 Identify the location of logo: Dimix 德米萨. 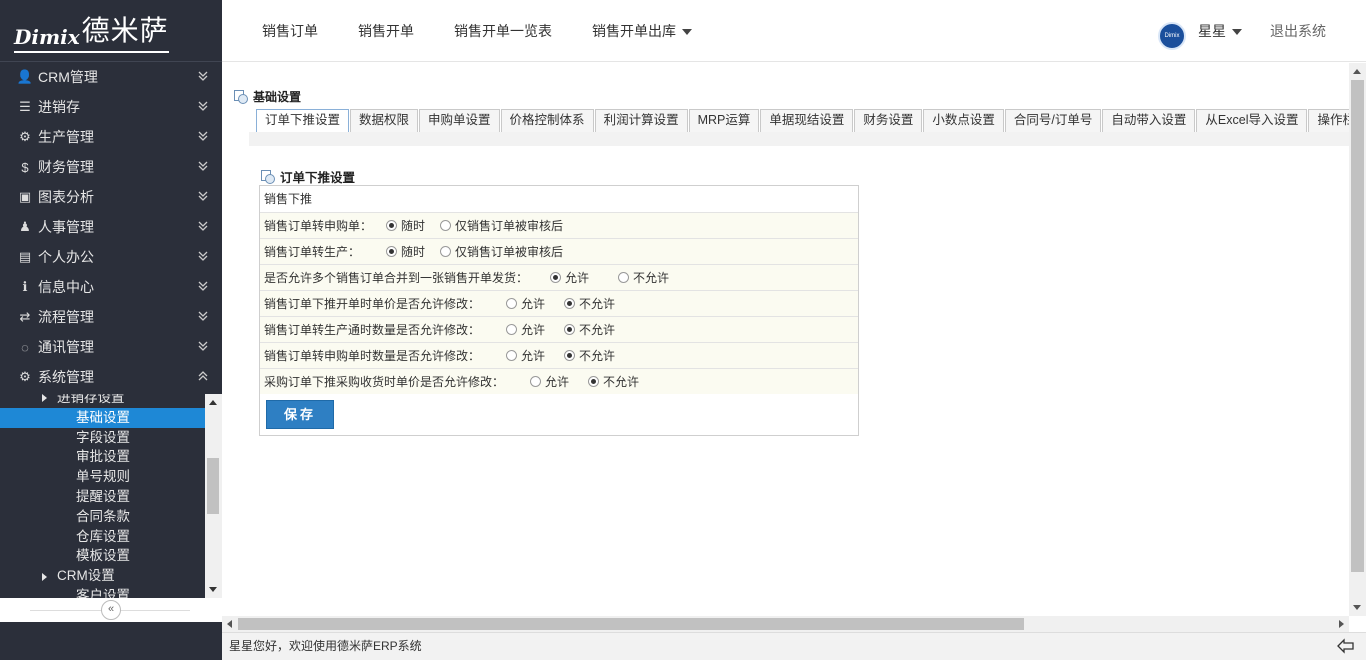
(91, 31).